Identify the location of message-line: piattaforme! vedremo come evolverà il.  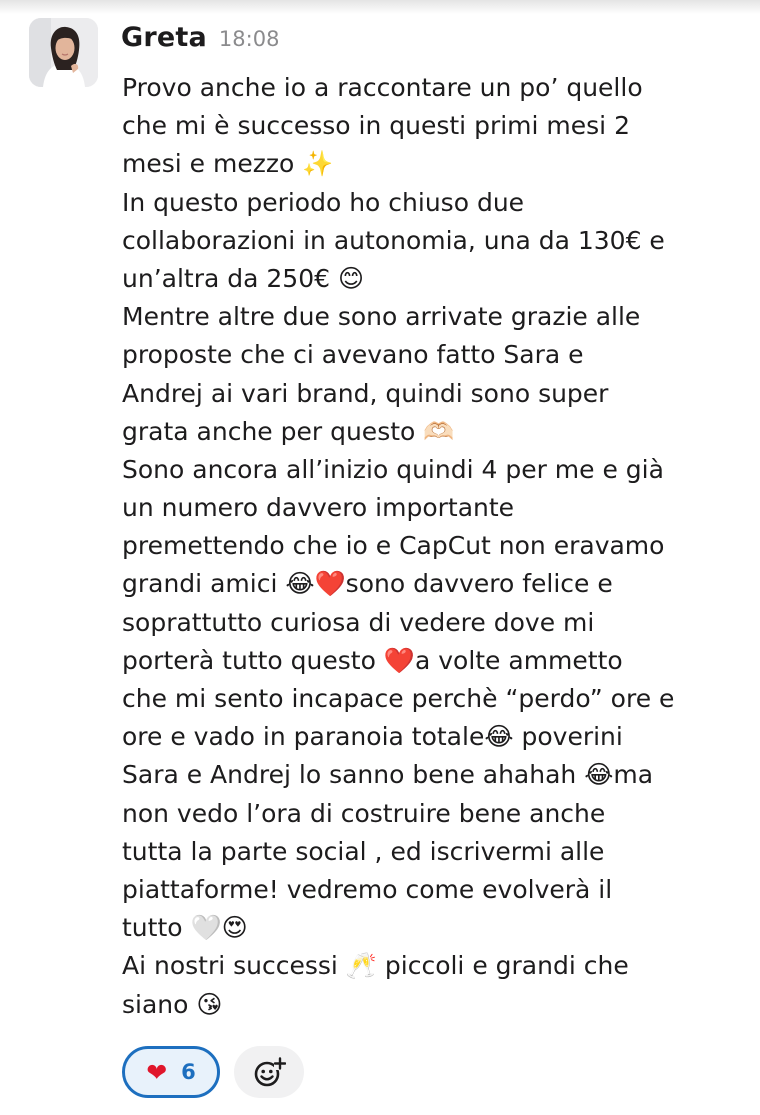
(367, 889).